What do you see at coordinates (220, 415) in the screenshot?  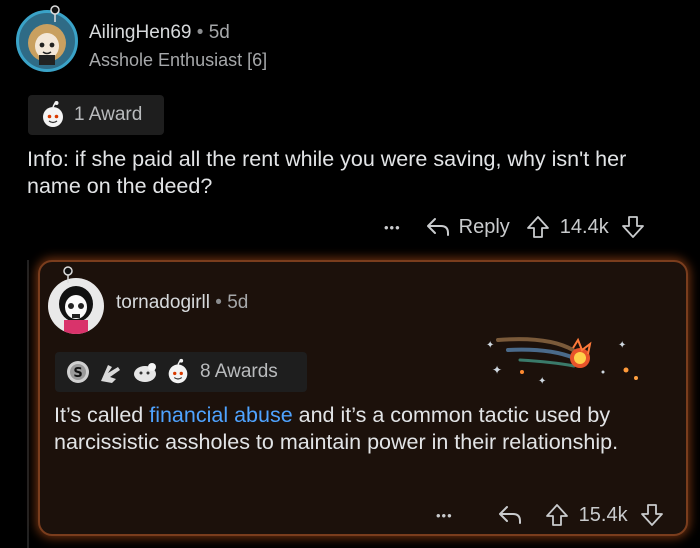 I see `financial-abuse-link: financial abuse` at bounding box center [220, 415].